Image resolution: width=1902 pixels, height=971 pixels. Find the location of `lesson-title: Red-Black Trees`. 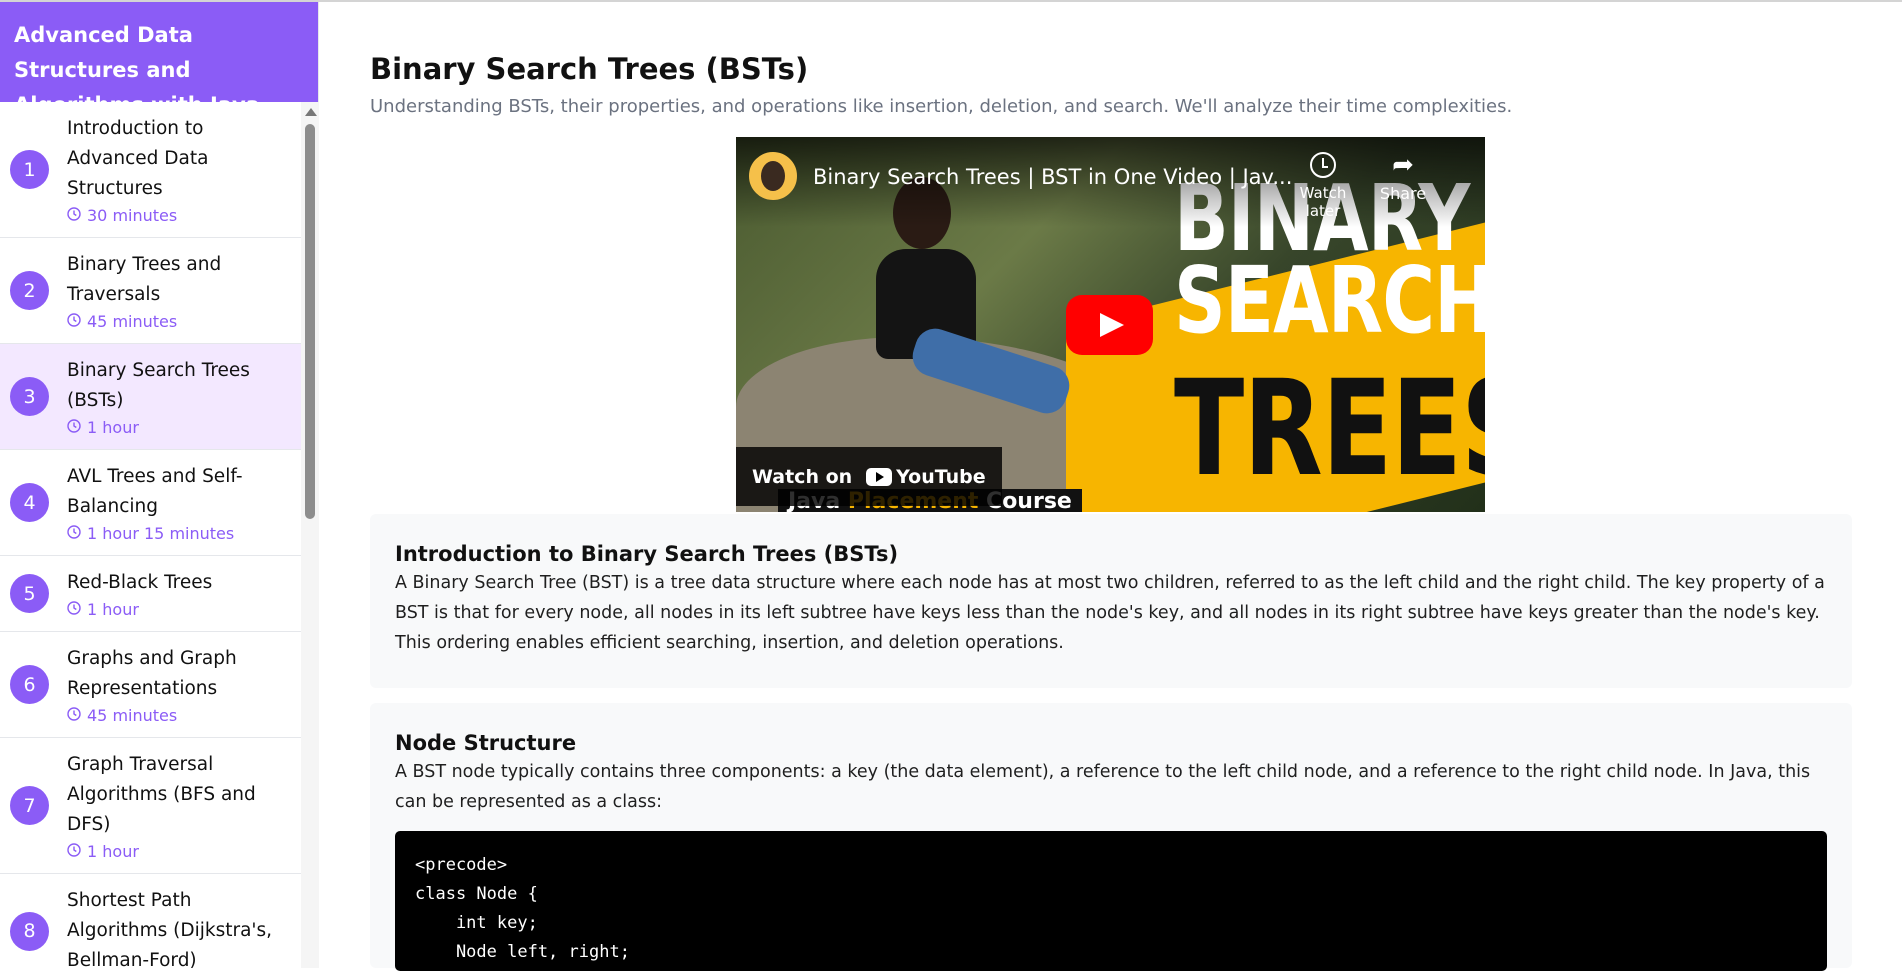

lesson-title: Red-Black Trees is located at coordinates (140, 582).